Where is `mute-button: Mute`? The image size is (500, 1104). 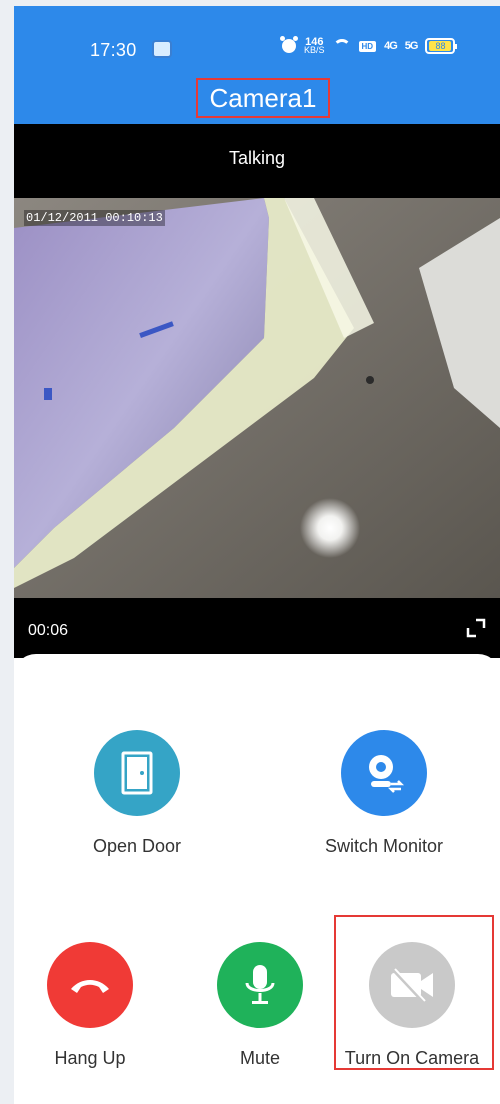 mute-button: Mute is located at coordinates (260, 1005).